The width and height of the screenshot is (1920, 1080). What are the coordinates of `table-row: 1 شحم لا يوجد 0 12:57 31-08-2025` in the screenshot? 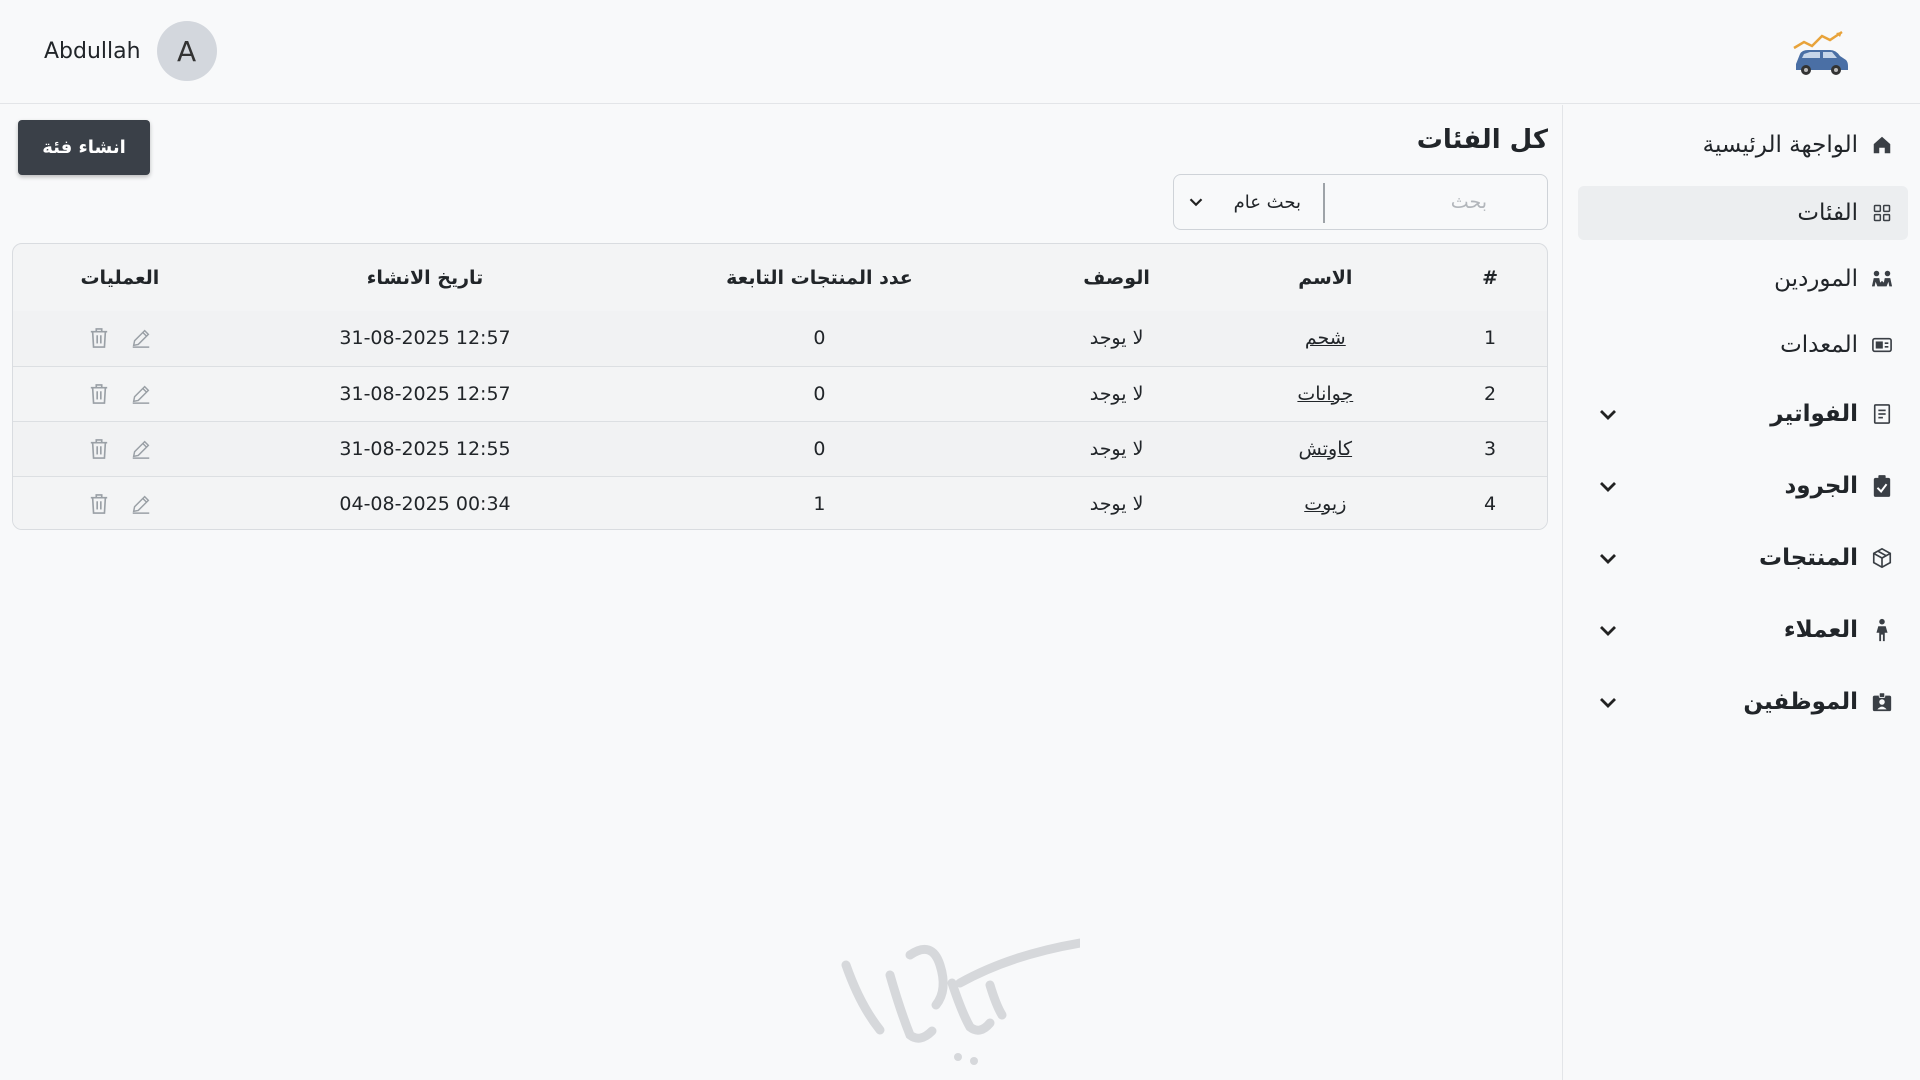 It's located at (780, 338).